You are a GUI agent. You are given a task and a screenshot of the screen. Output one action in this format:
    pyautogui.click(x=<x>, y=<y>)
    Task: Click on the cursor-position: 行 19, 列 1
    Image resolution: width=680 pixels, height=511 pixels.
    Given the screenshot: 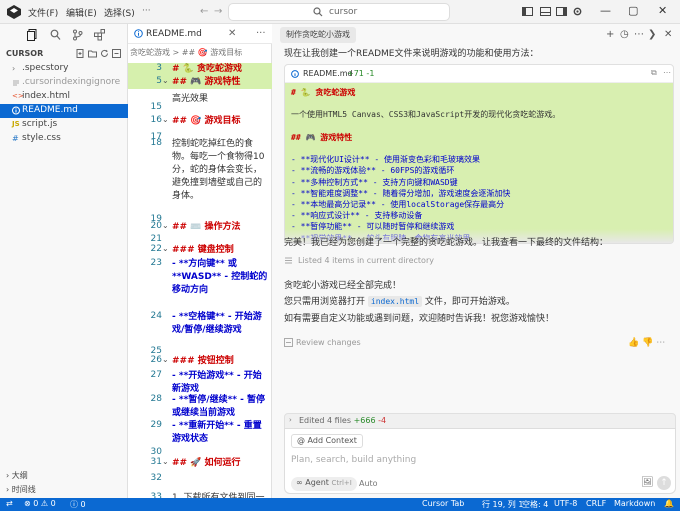 What is the action you would take?
    pyautogui.click(x=502, y=504)
    